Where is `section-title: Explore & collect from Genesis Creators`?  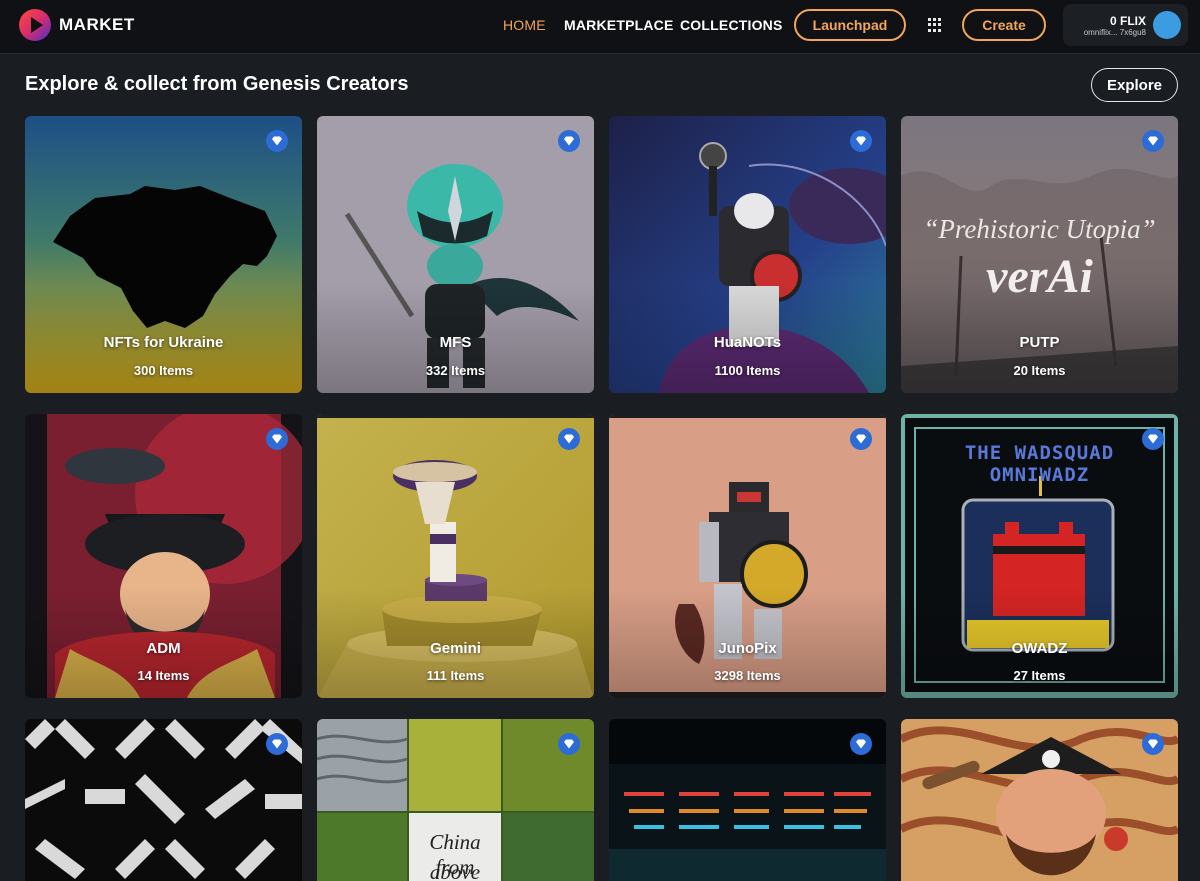
section-title: Explore & collect from Genesis Creators is located at coordinates (217, 84).